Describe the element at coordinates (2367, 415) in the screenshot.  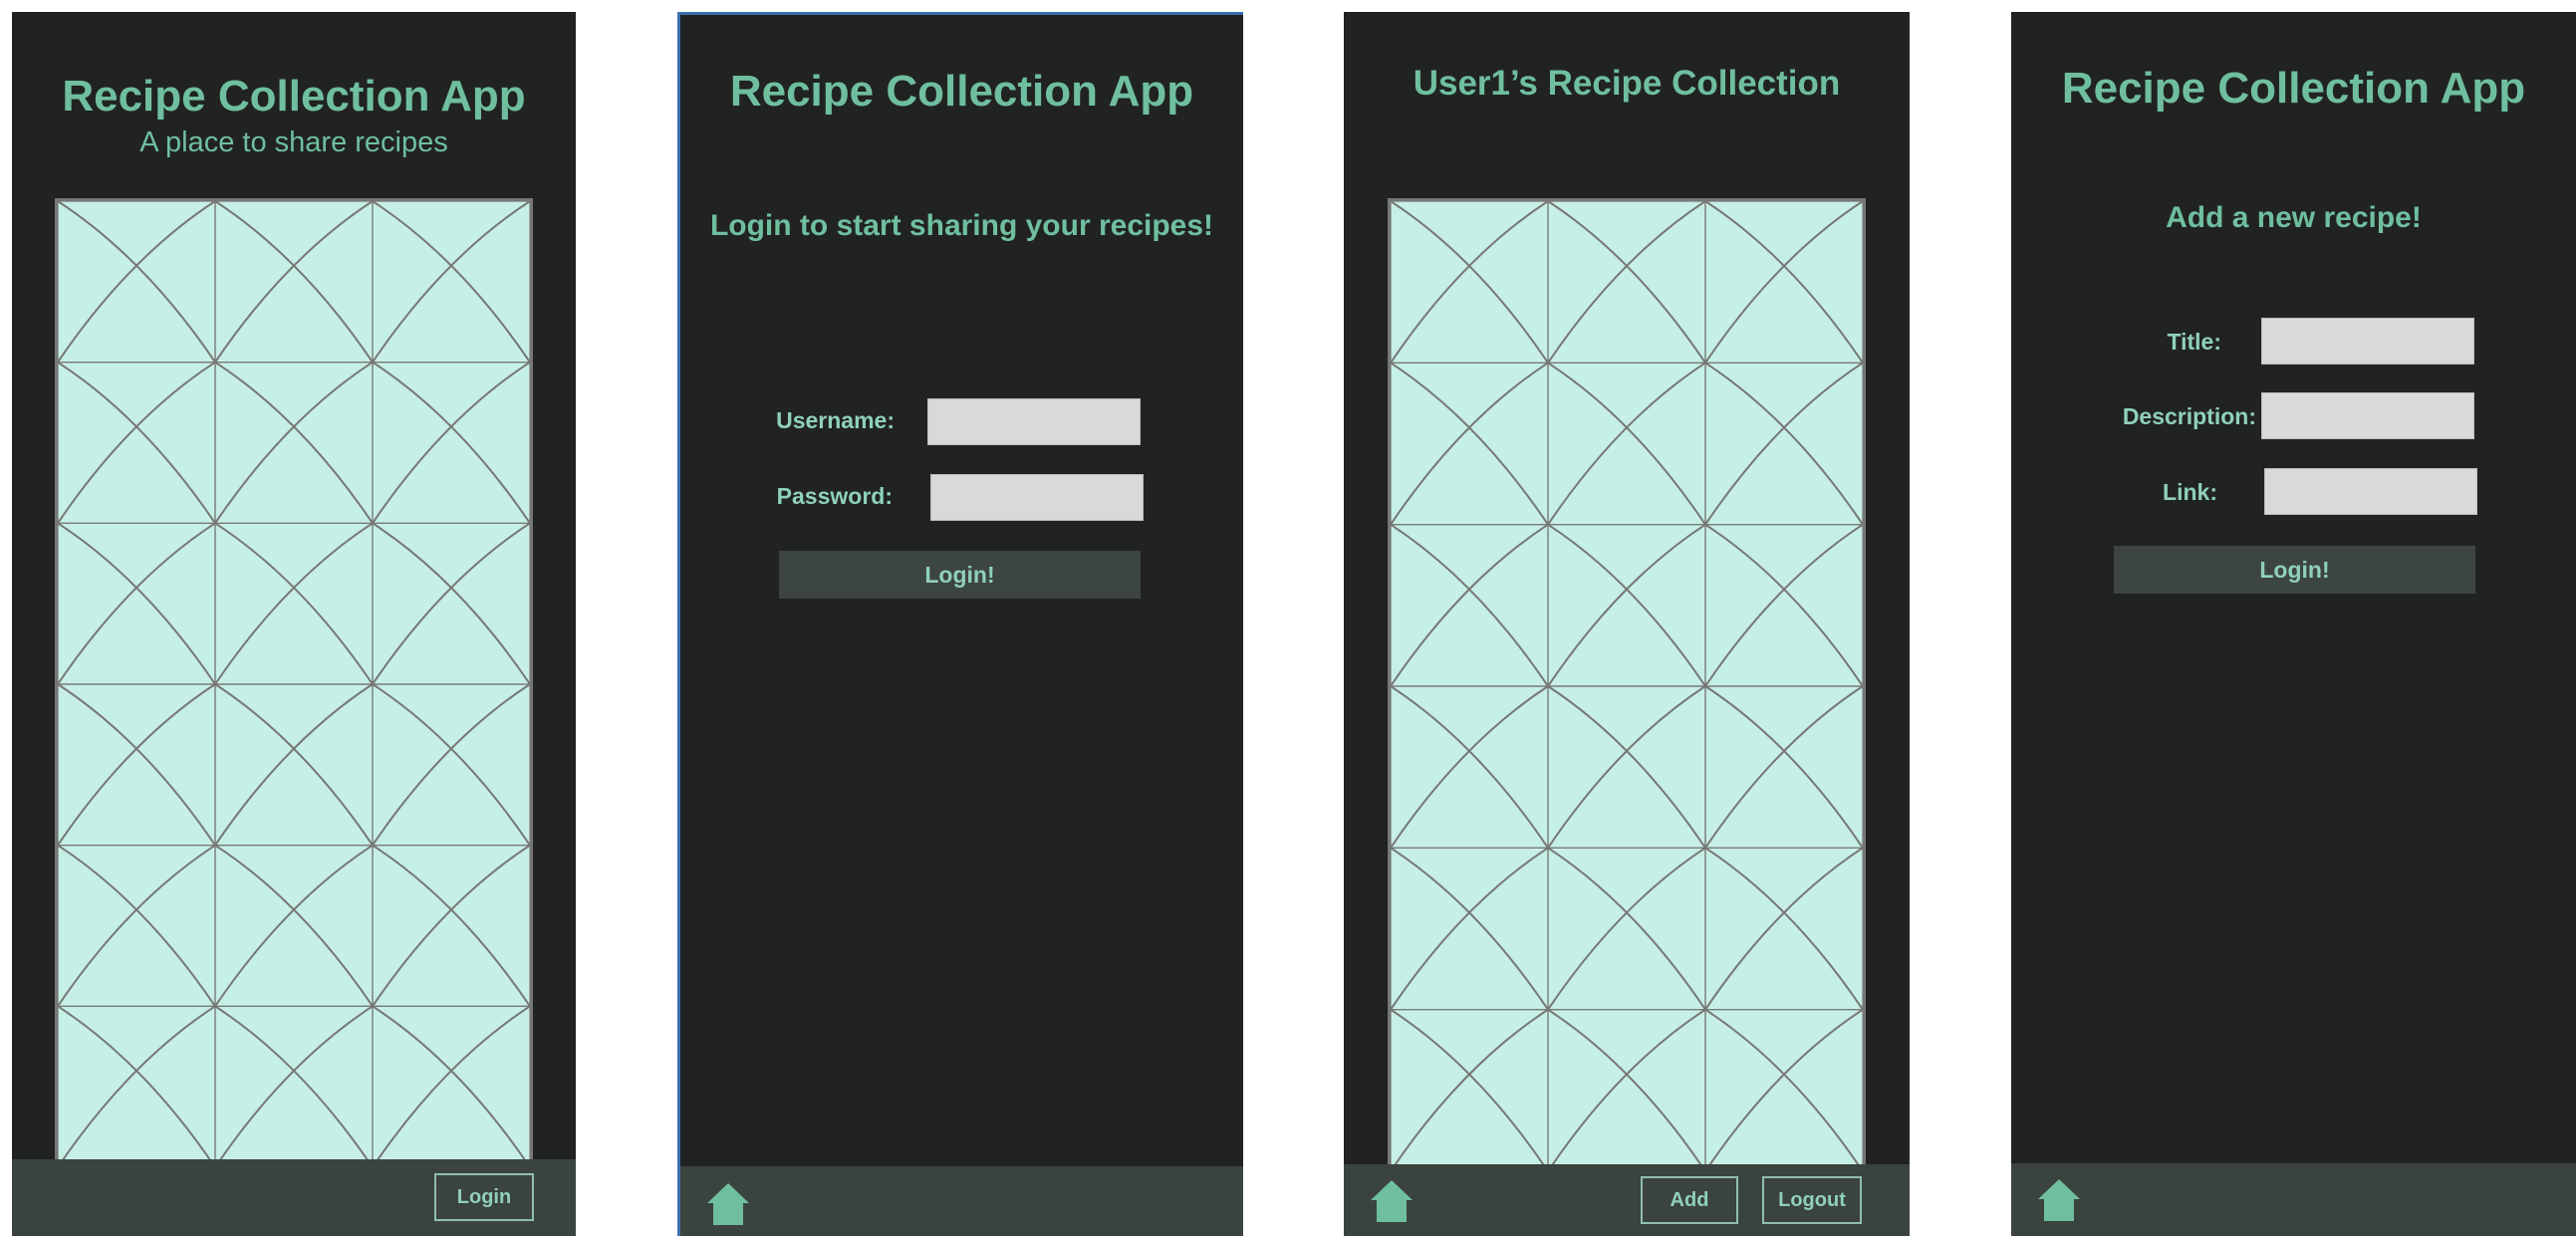
I see `description-field` at that location.